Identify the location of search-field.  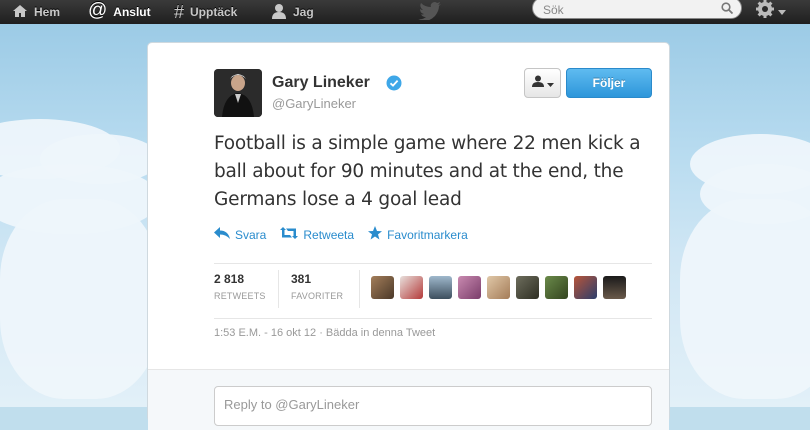
(637, 9).